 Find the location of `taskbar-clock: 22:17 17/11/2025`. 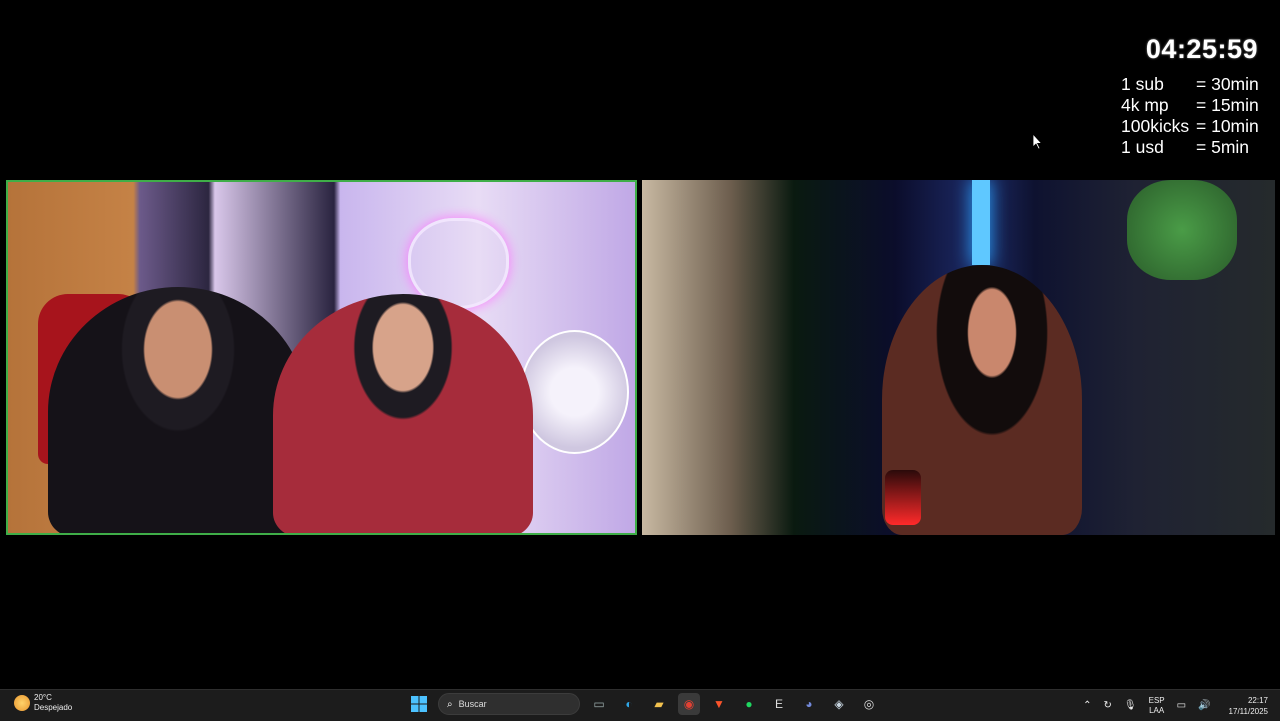

taskbar-clock: 22:17 17/11/2025 is located at coordinates (1248, 706).